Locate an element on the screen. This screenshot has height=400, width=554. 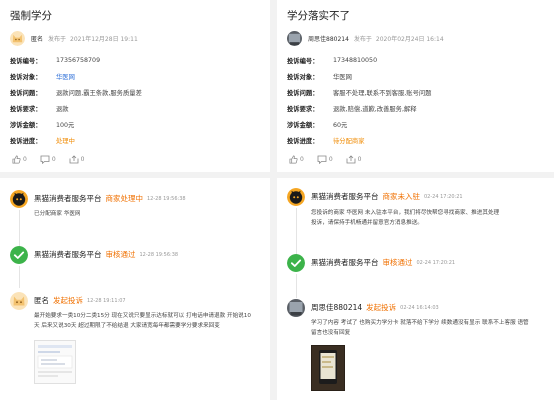
timeline-header: 黑猫消费者服务平台 审核通过 02-24 17:20:21 is located at coordinates (383, 262).